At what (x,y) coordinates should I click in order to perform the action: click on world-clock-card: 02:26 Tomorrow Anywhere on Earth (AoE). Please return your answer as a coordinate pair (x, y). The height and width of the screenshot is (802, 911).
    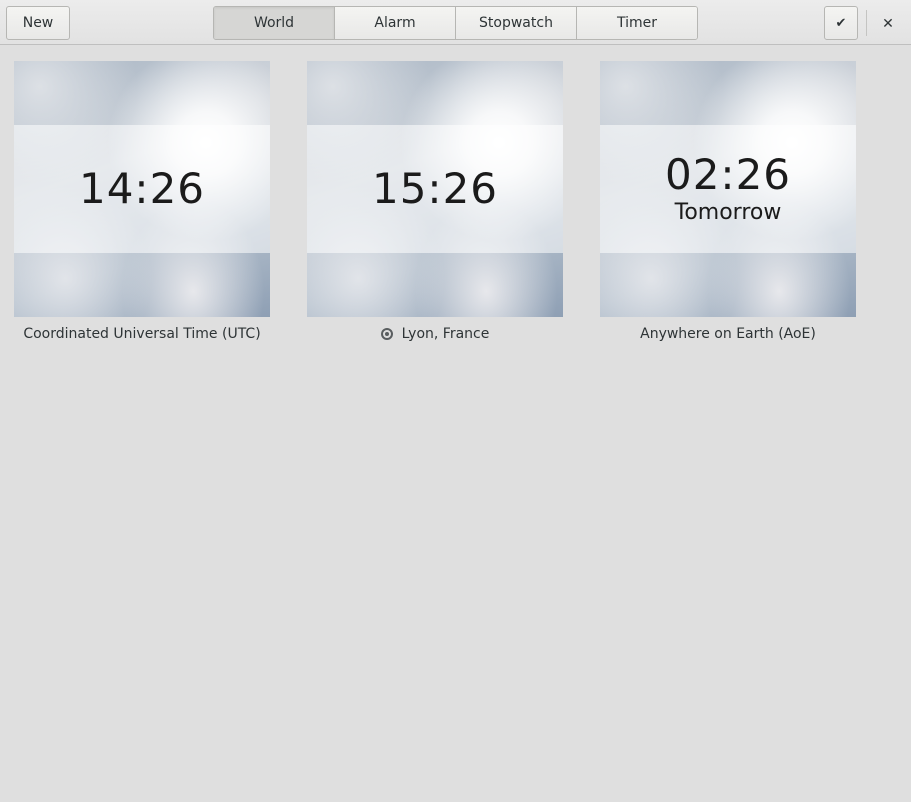
    Looking at the image, I should click on (728, 201).